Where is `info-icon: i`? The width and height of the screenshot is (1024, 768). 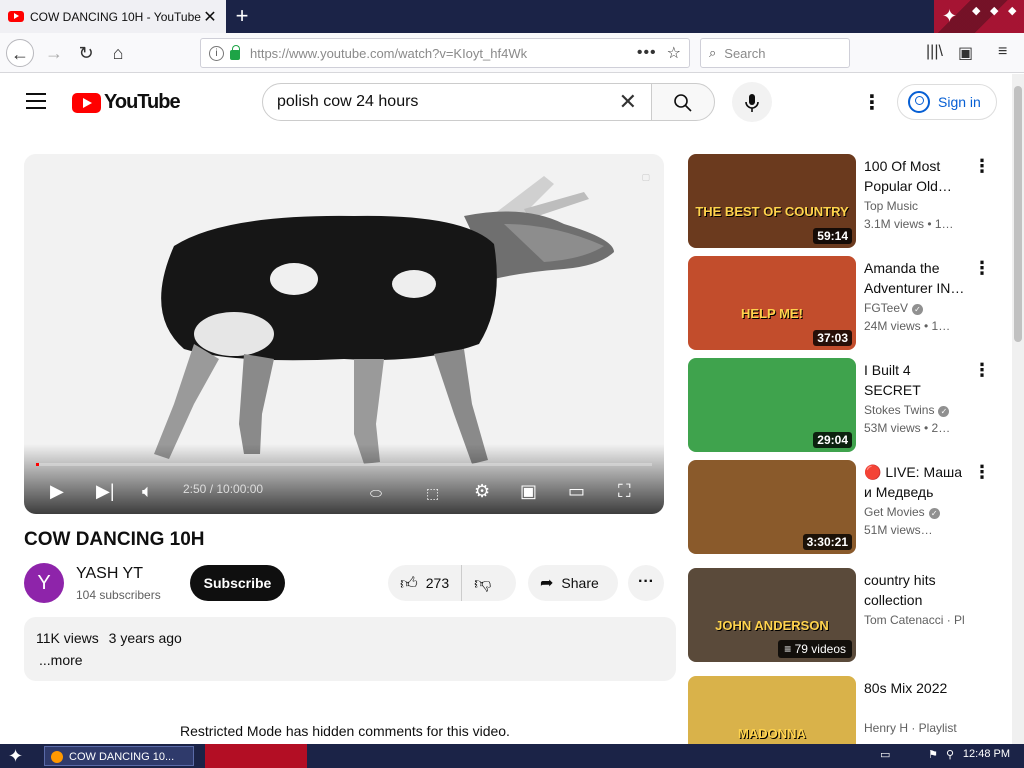
info-icon: i is located at coordinates (216, 53).